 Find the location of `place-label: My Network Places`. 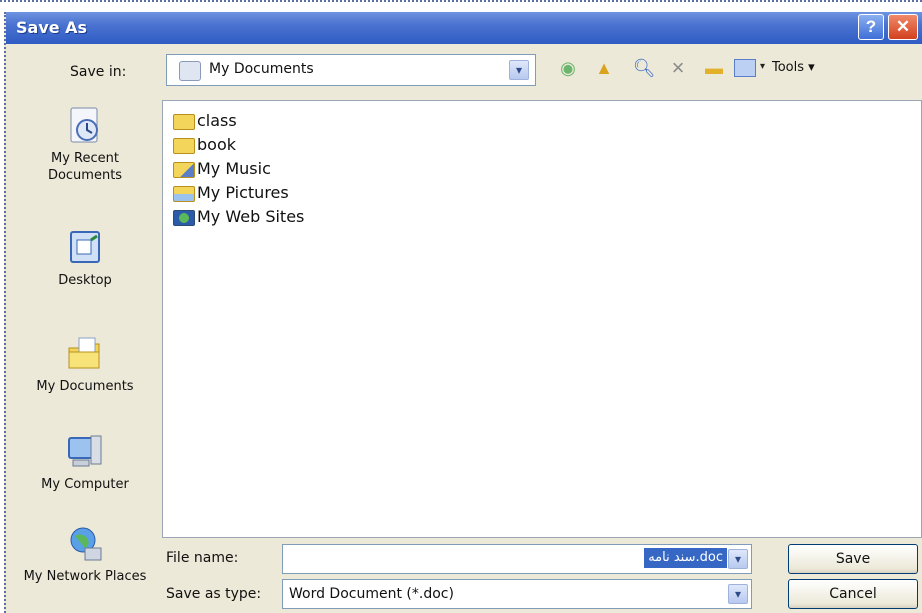

place-label: My Network Places is located at coordinates (85, 576).